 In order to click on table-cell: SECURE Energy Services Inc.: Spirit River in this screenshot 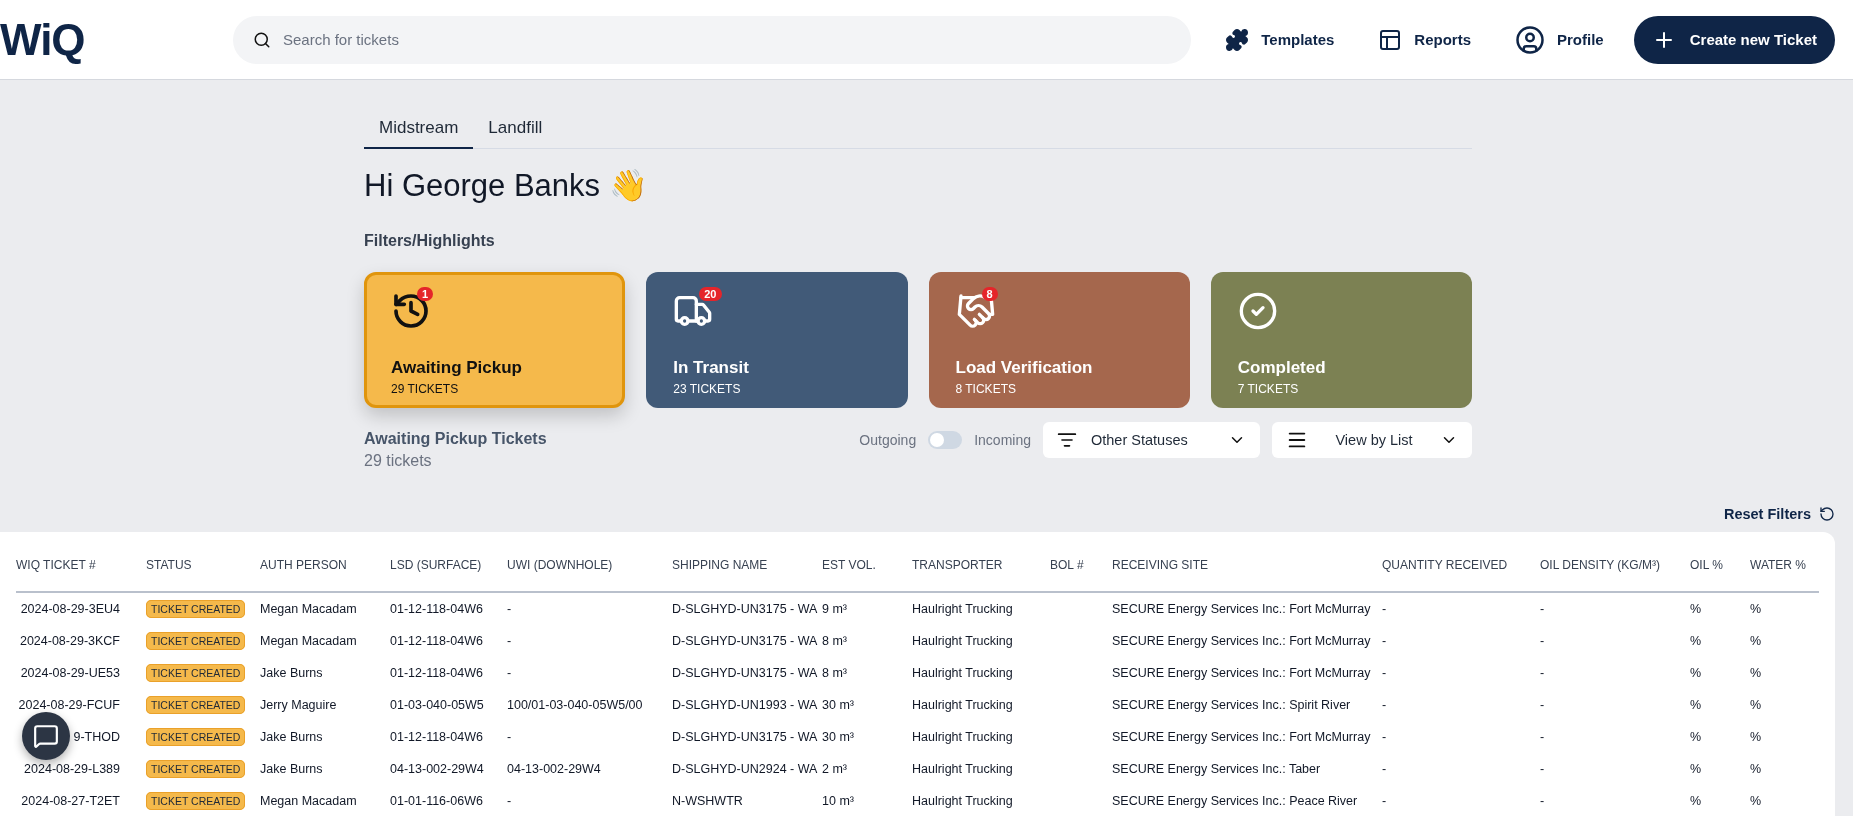, I will do `click(1231, 705)`.